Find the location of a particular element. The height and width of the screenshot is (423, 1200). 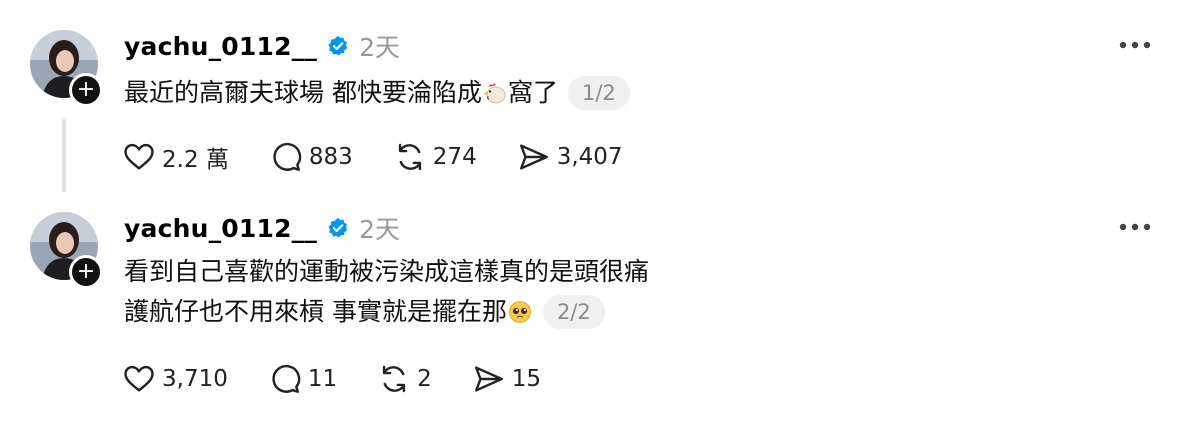

post-text-line: 最近的高爾夫球場 都快要淪陷成 窩了 1/2 is located at coordinates (377, 93).